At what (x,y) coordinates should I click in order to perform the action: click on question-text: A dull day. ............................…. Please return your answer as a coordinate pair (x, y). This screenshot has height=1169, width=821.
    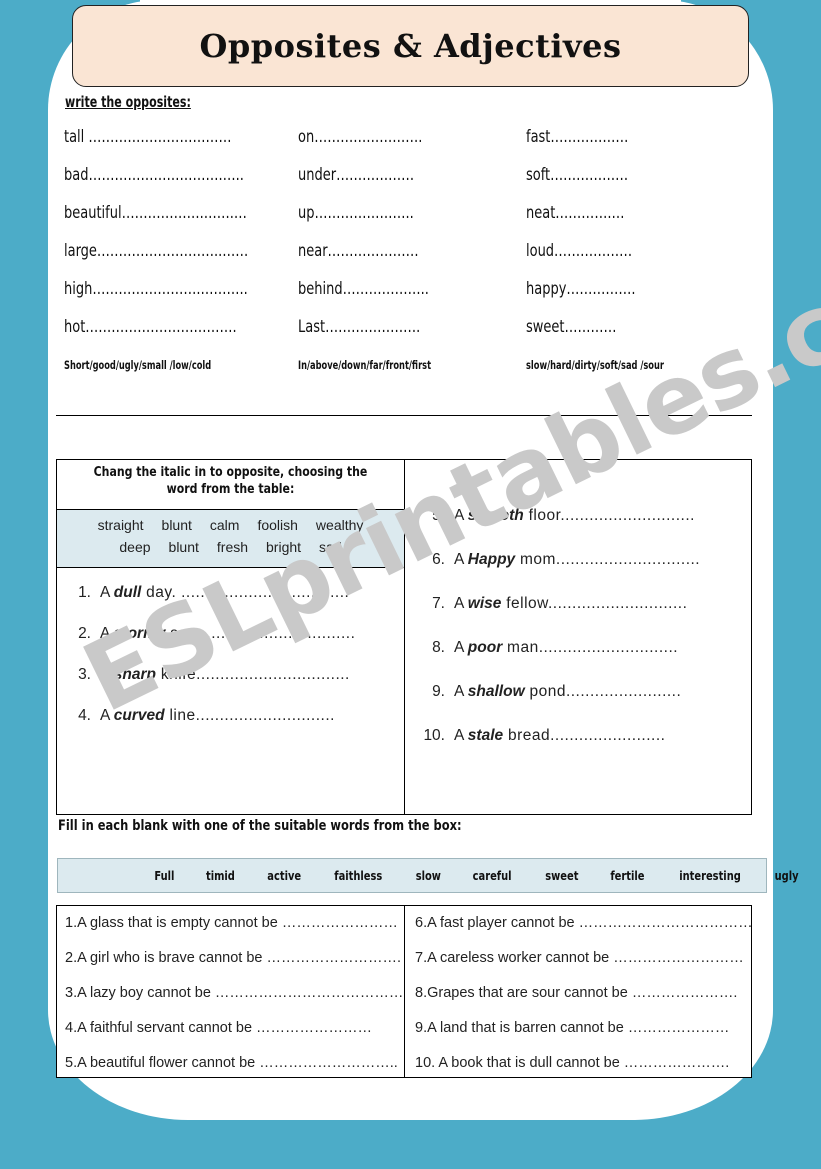
    Looking at the image, I should click on (224, 593).